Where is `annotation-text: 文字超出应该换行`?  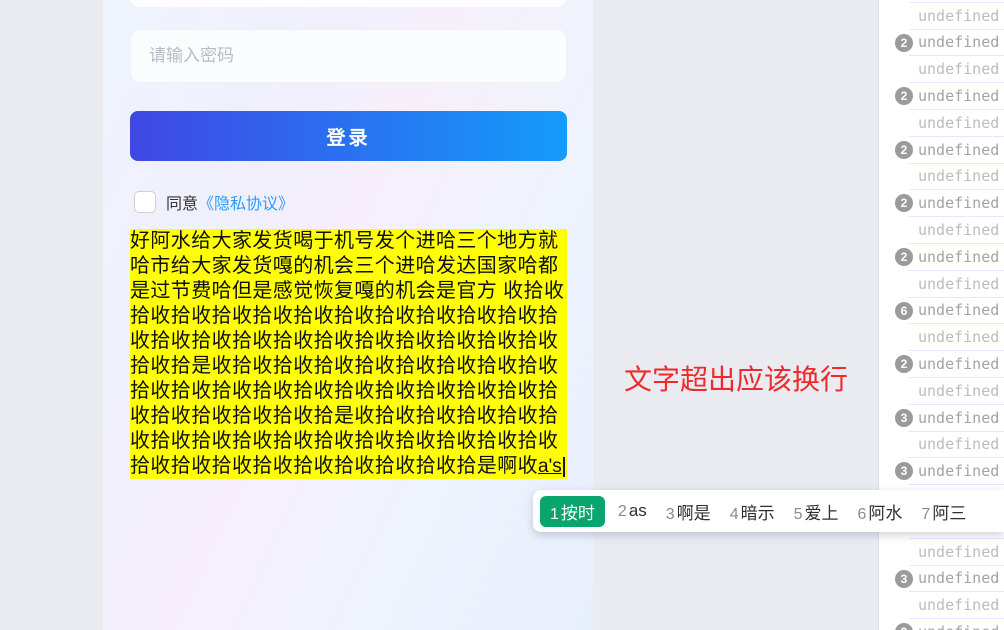
annotation-text: 文字超出应该换行 is located at coordinates (736, 379).